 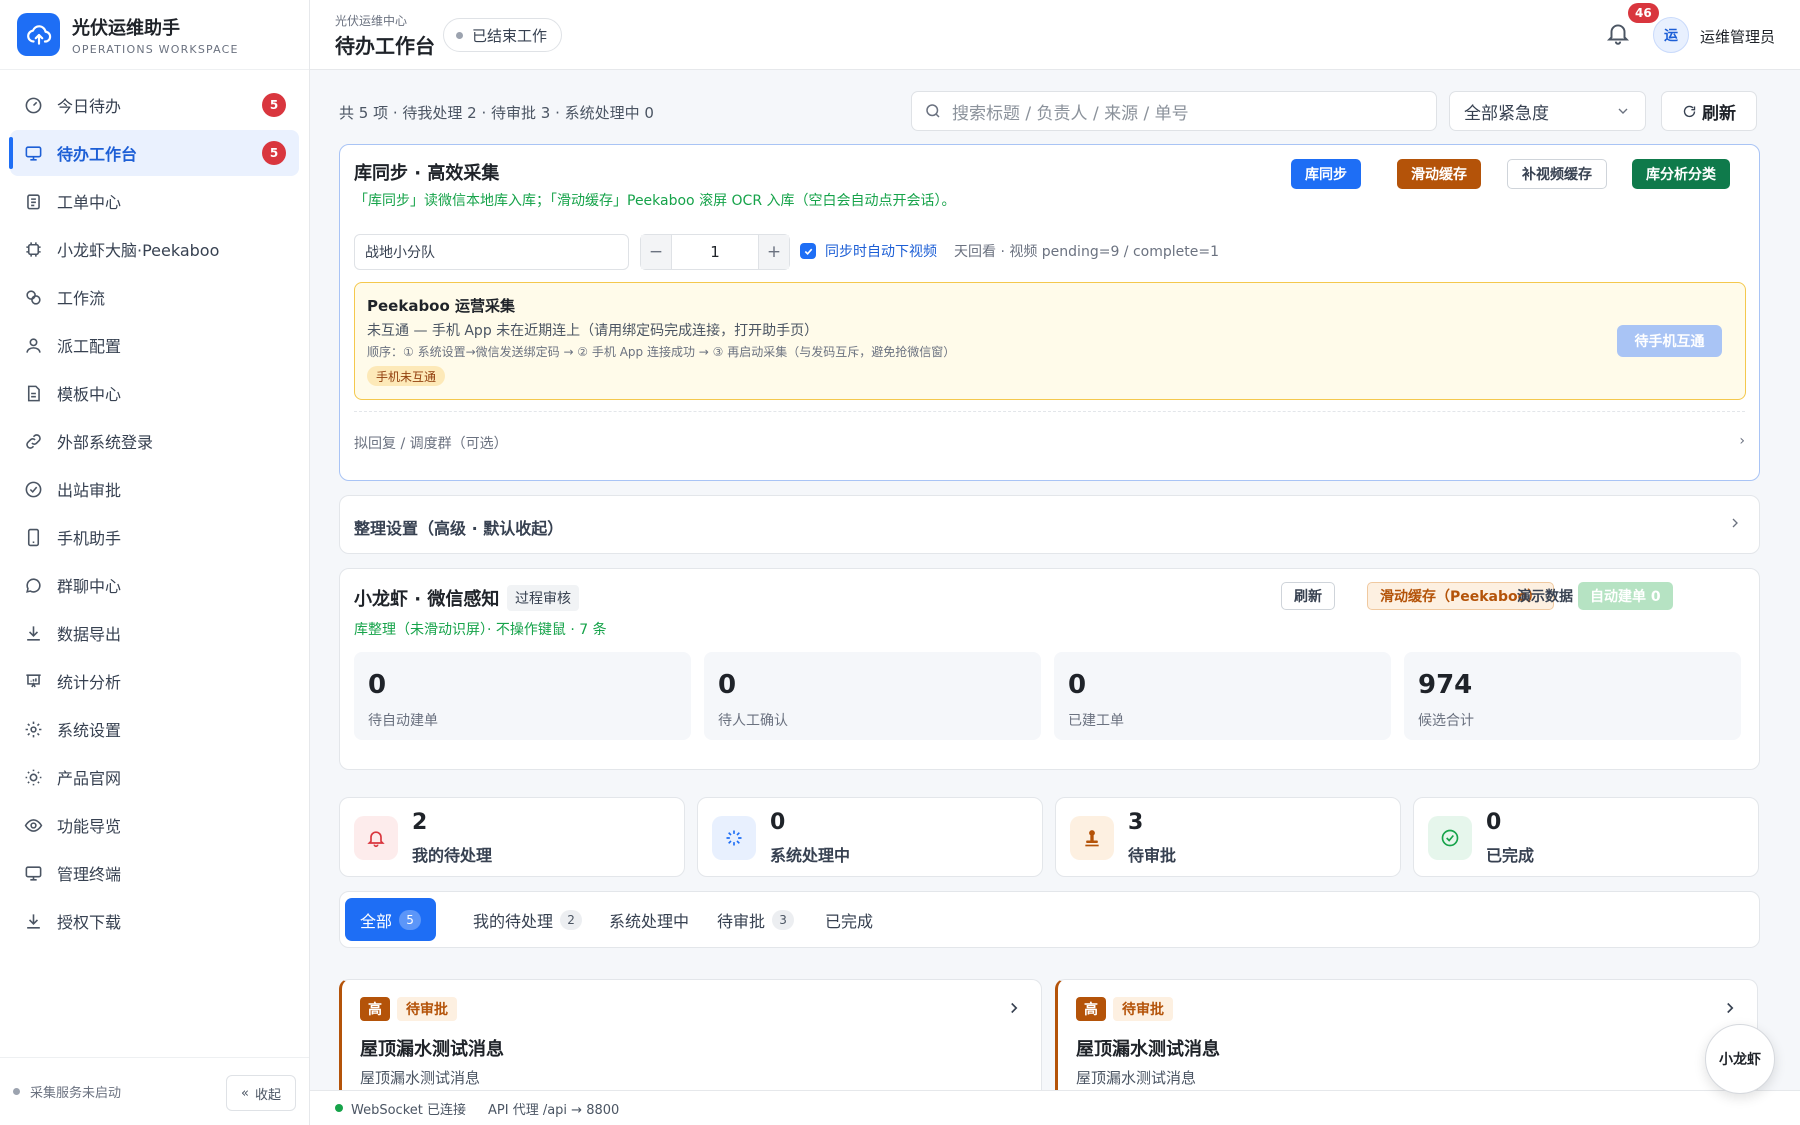 I want to click on tab-all: 全部 5, so click(x=391, y=919).